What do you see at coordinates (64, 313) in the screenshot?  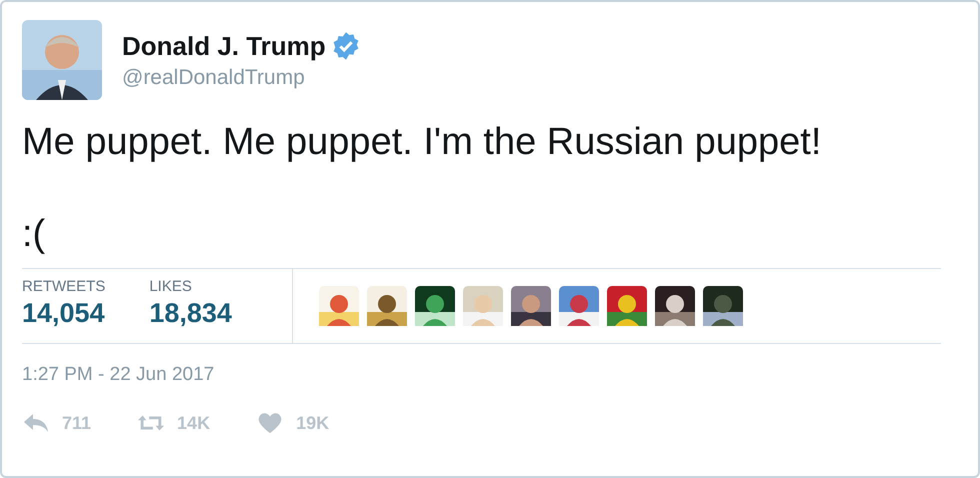 I see `stat-value: 14,054` at bounding box center [64, 313].